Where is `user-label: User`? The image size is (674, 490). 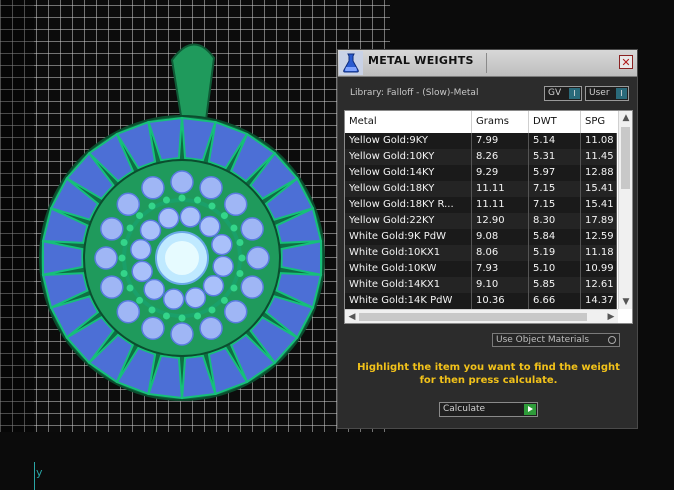 user-label: User is located at coordinates (599, 93).